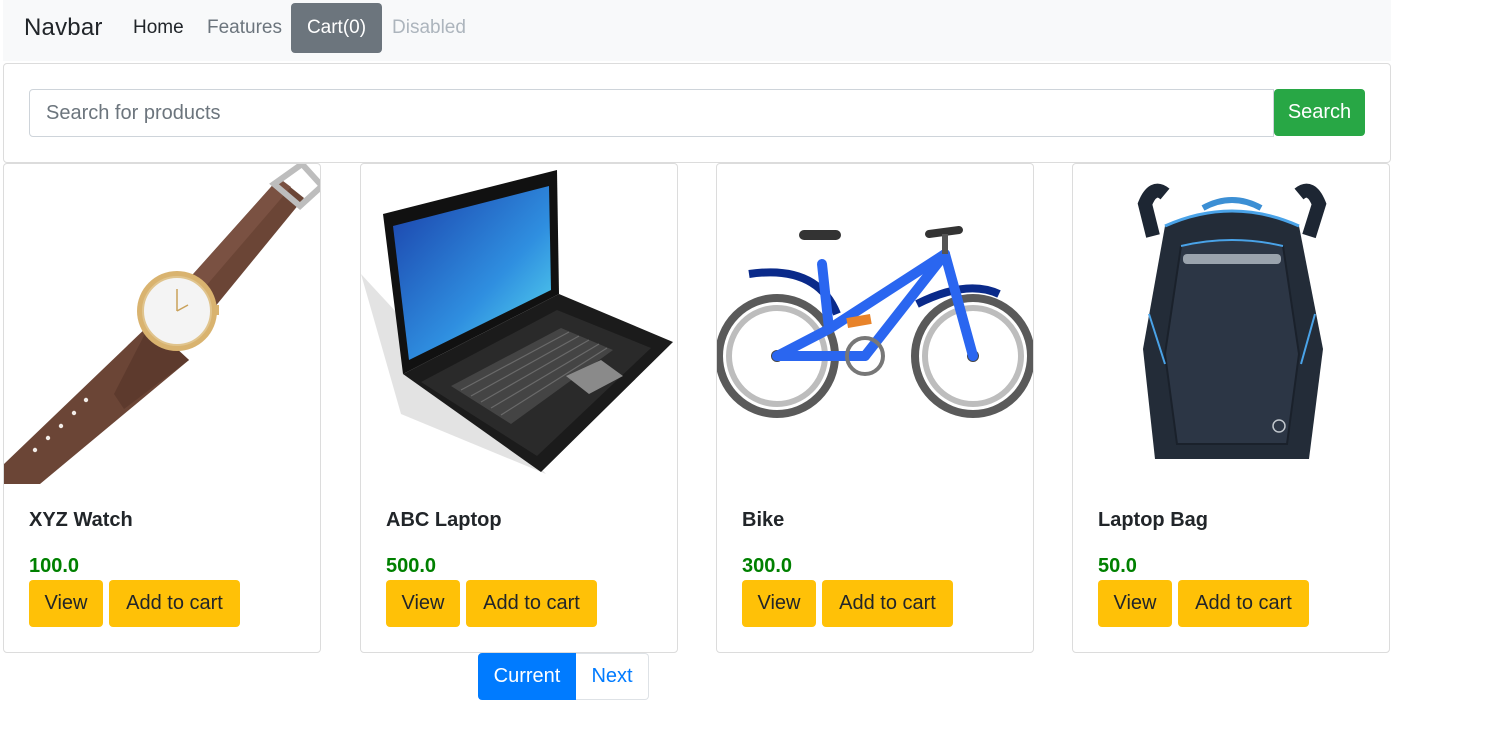  I want to click on navbar: Navbar Home Features Cart(0) Disabled, so click(697, 30).